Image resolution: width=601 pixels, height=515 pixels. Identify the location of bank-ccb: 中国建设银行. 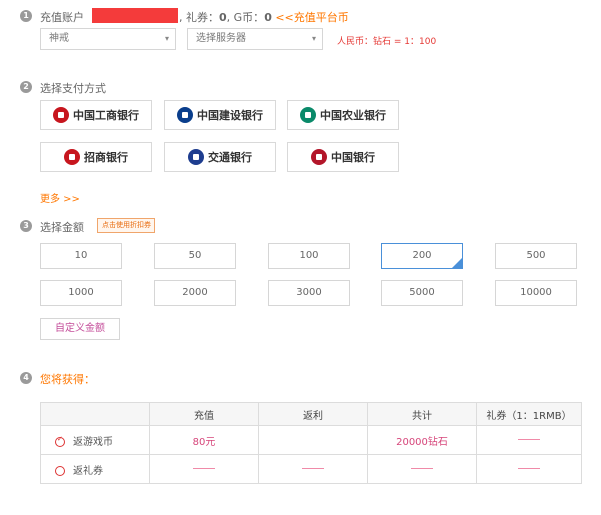
(220, 115).